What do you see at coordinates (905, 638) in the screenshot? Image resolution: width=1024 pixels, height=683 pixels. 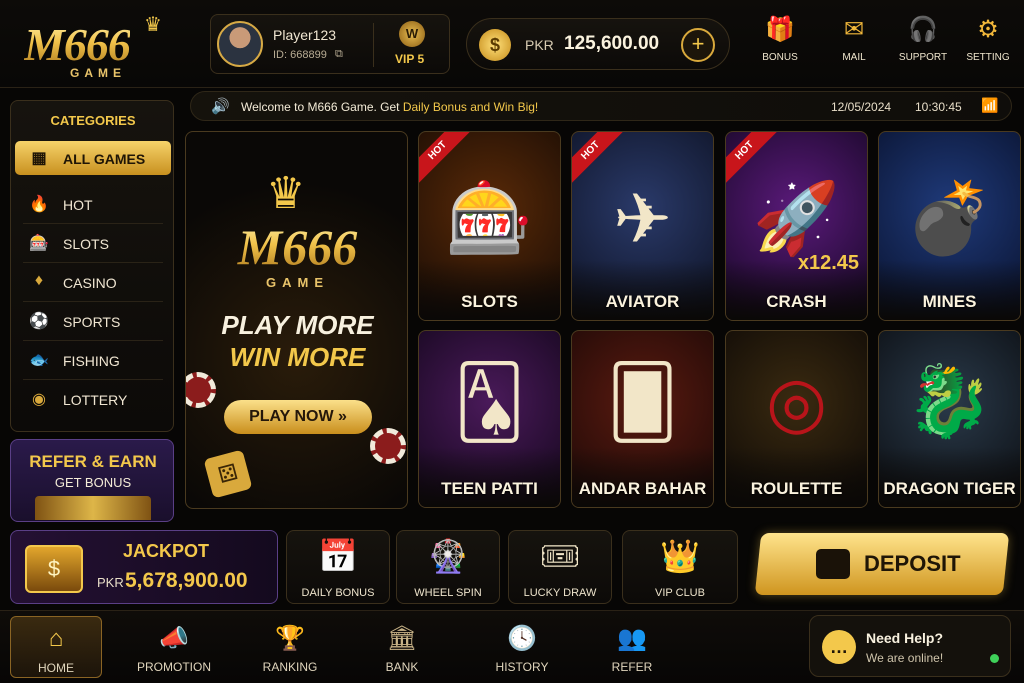 I see `help-title: Need Help?` at bounding box center [905, 638].